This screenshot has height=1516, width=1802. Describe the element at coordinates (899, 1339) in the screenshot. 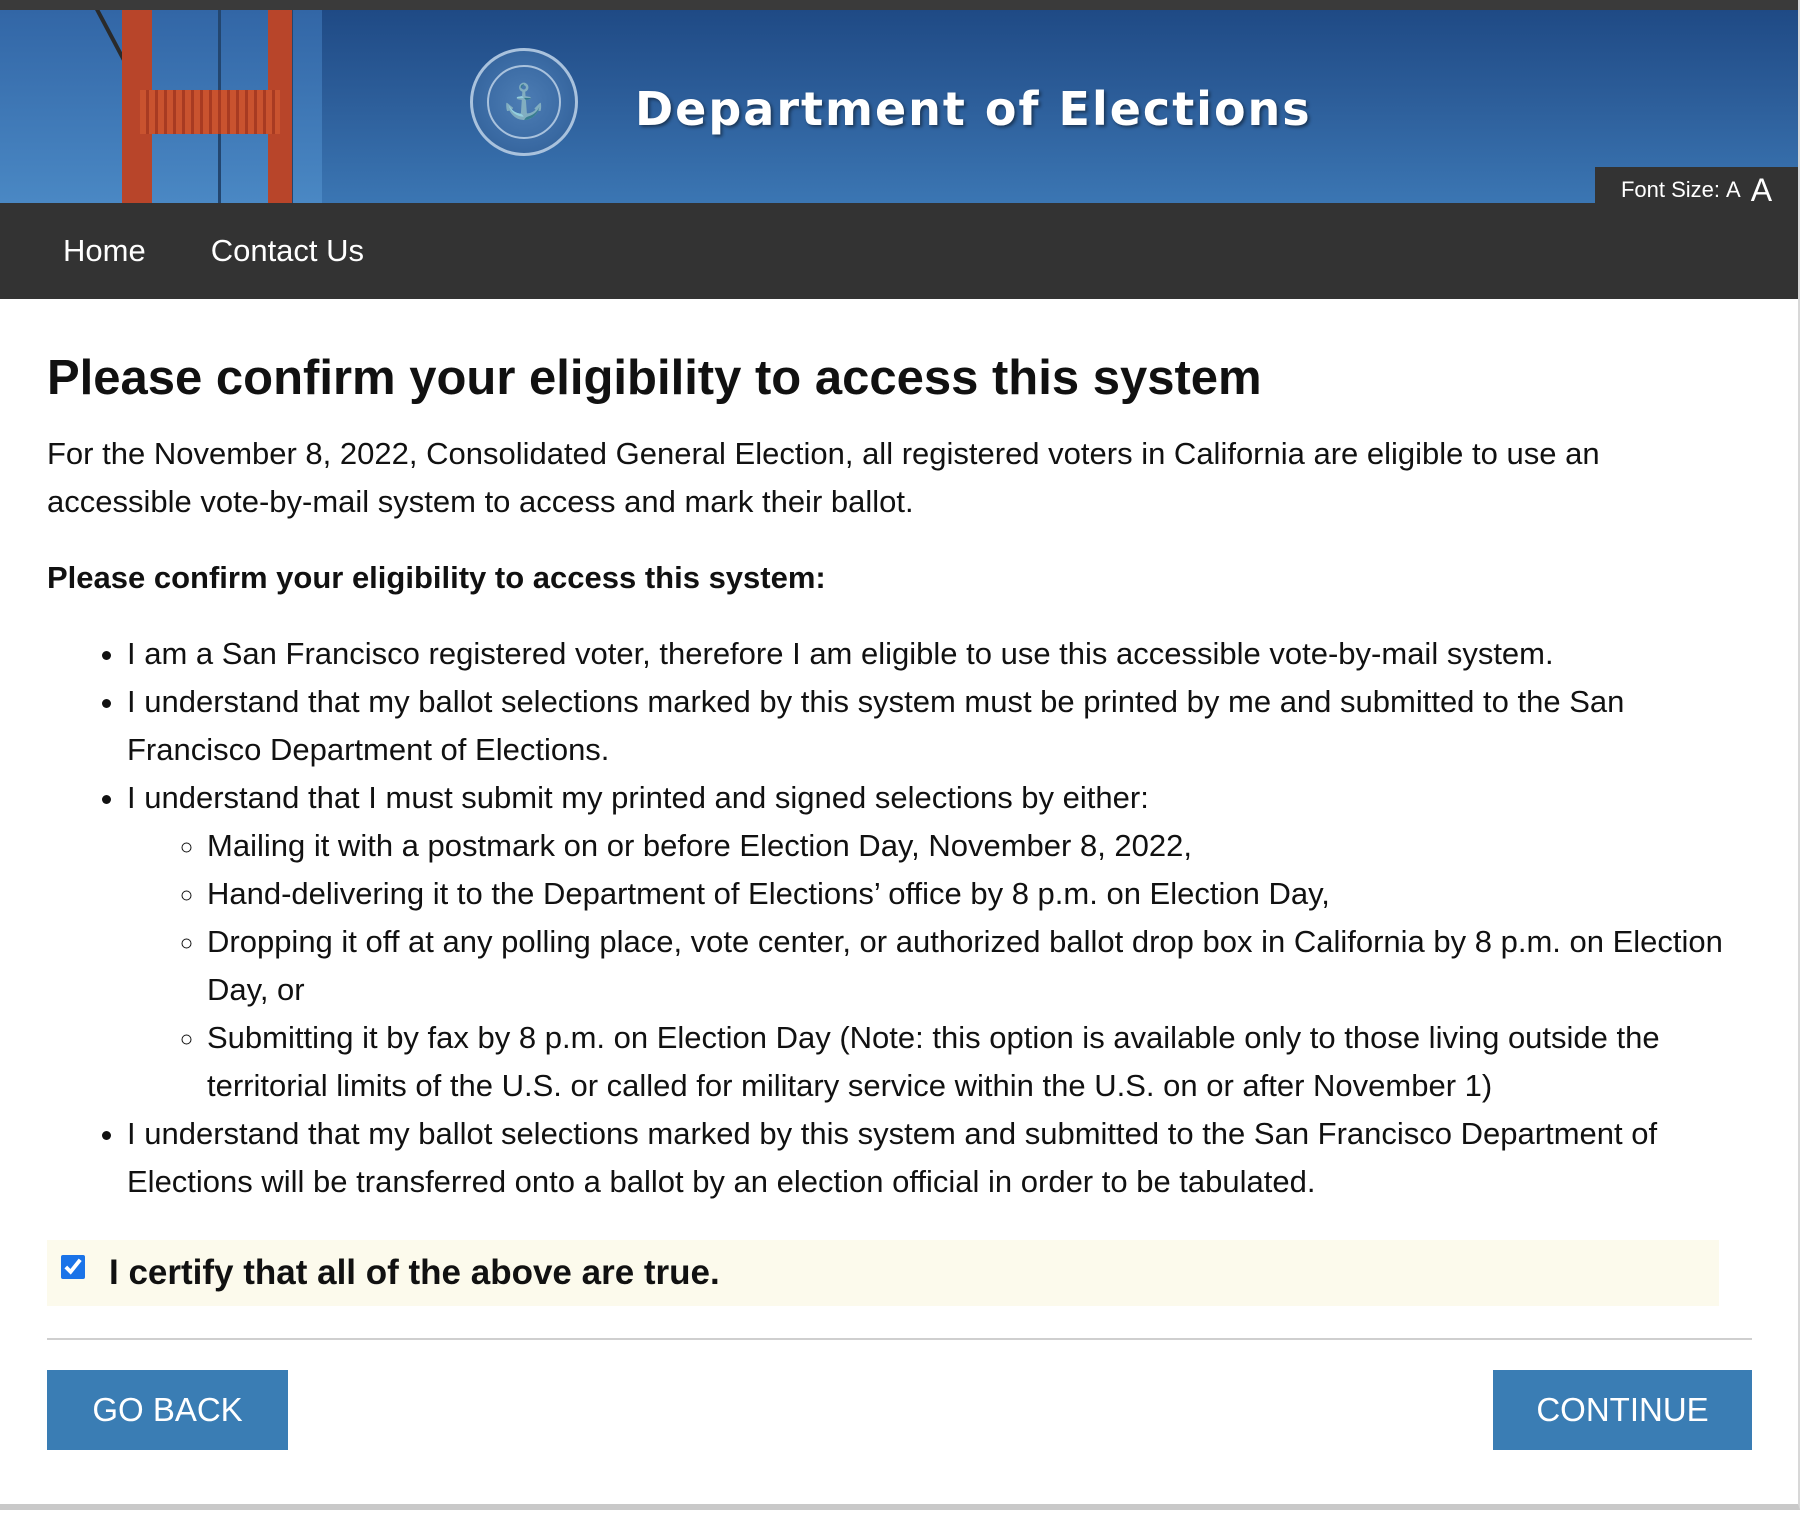

I see `divider` at that location.